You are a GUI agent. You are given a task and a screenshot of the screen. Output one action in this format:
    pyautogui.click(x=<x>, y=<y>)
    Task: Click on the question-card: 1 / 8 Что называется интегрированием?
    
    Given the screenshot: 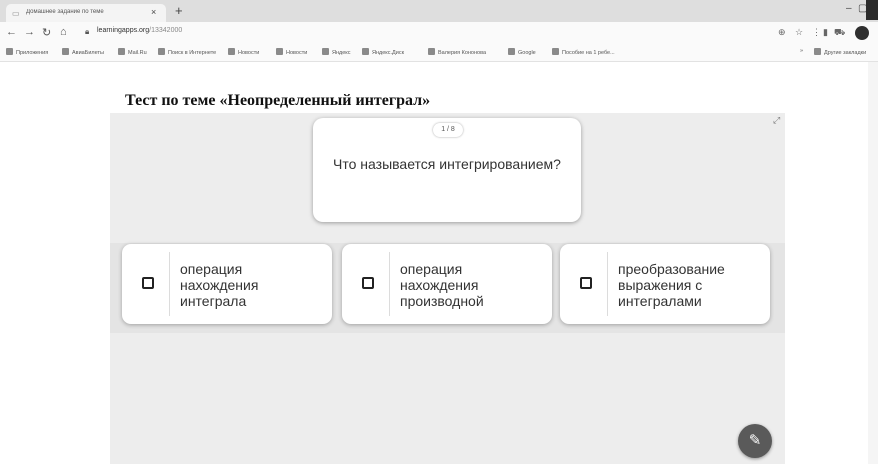 What is the action you would take?
    pyautogui.click(x=447, y=170)
    